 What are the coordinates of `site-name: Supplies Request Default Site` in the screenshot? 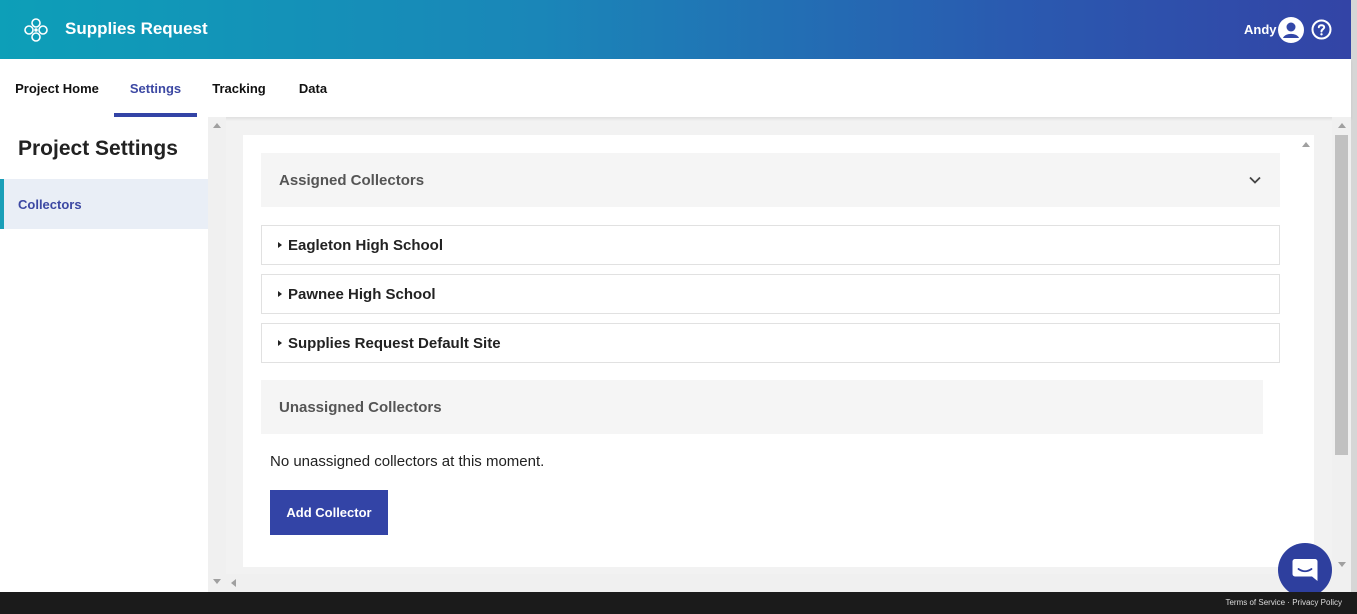 It's located at (394, 343).